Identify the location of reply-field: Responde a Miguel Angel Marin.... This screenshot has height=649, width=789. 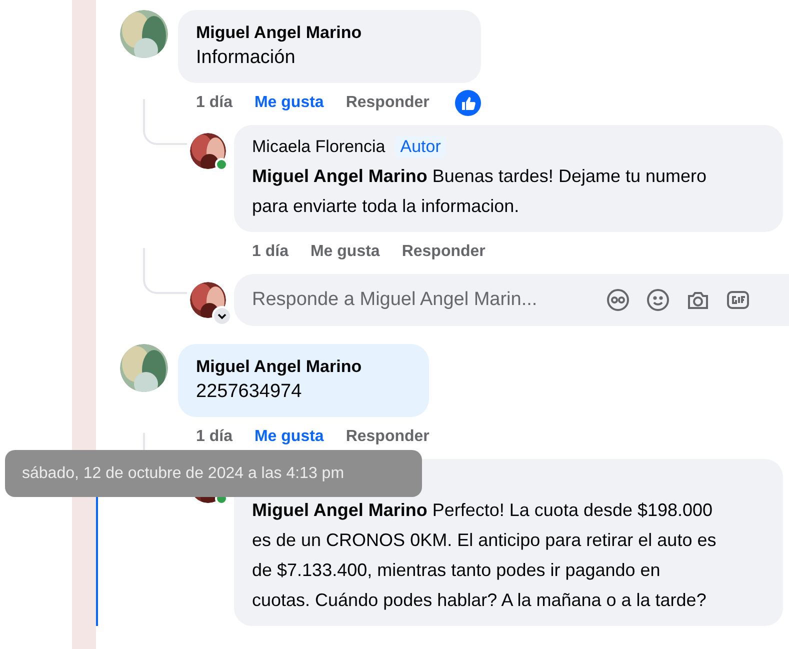
(511, 300).